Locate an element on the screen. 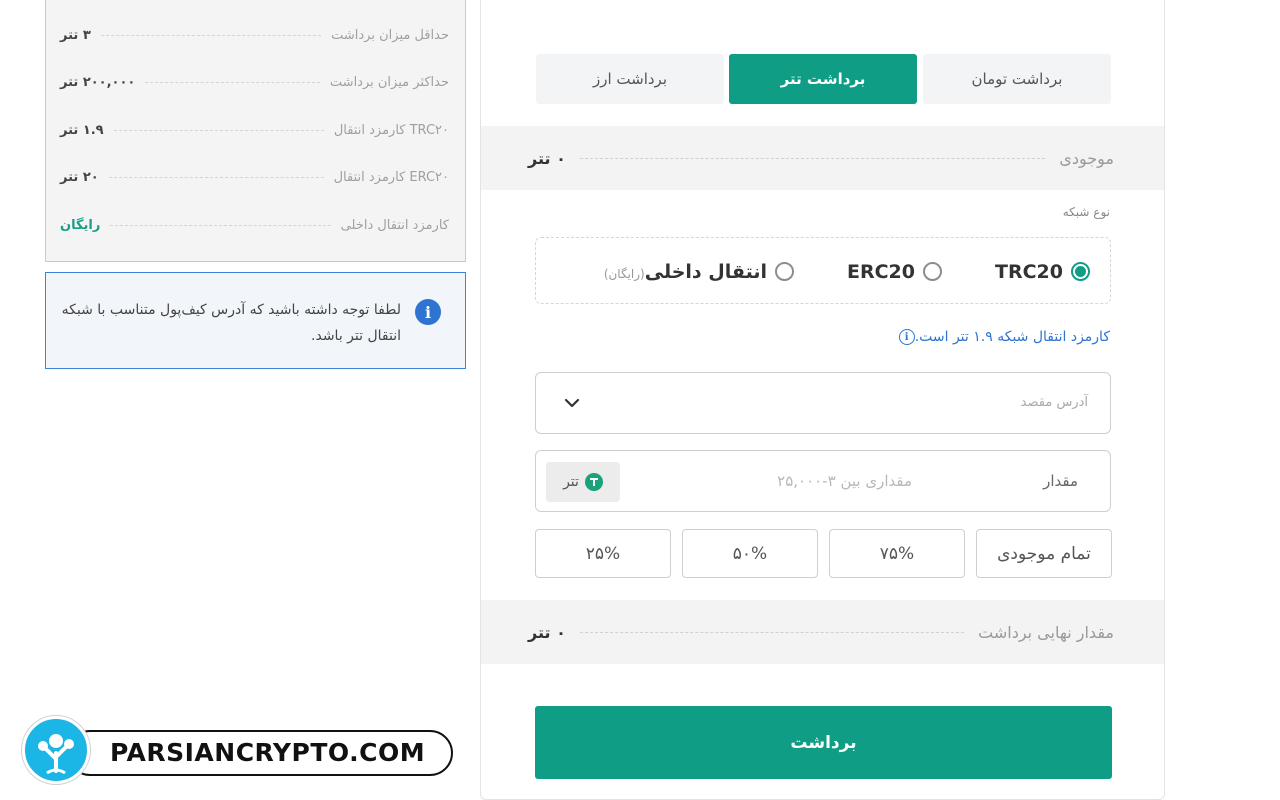 This screenshot has width=1280, height=800. limit-value: ۲۰ تتر is located at coordinates (79, 177).